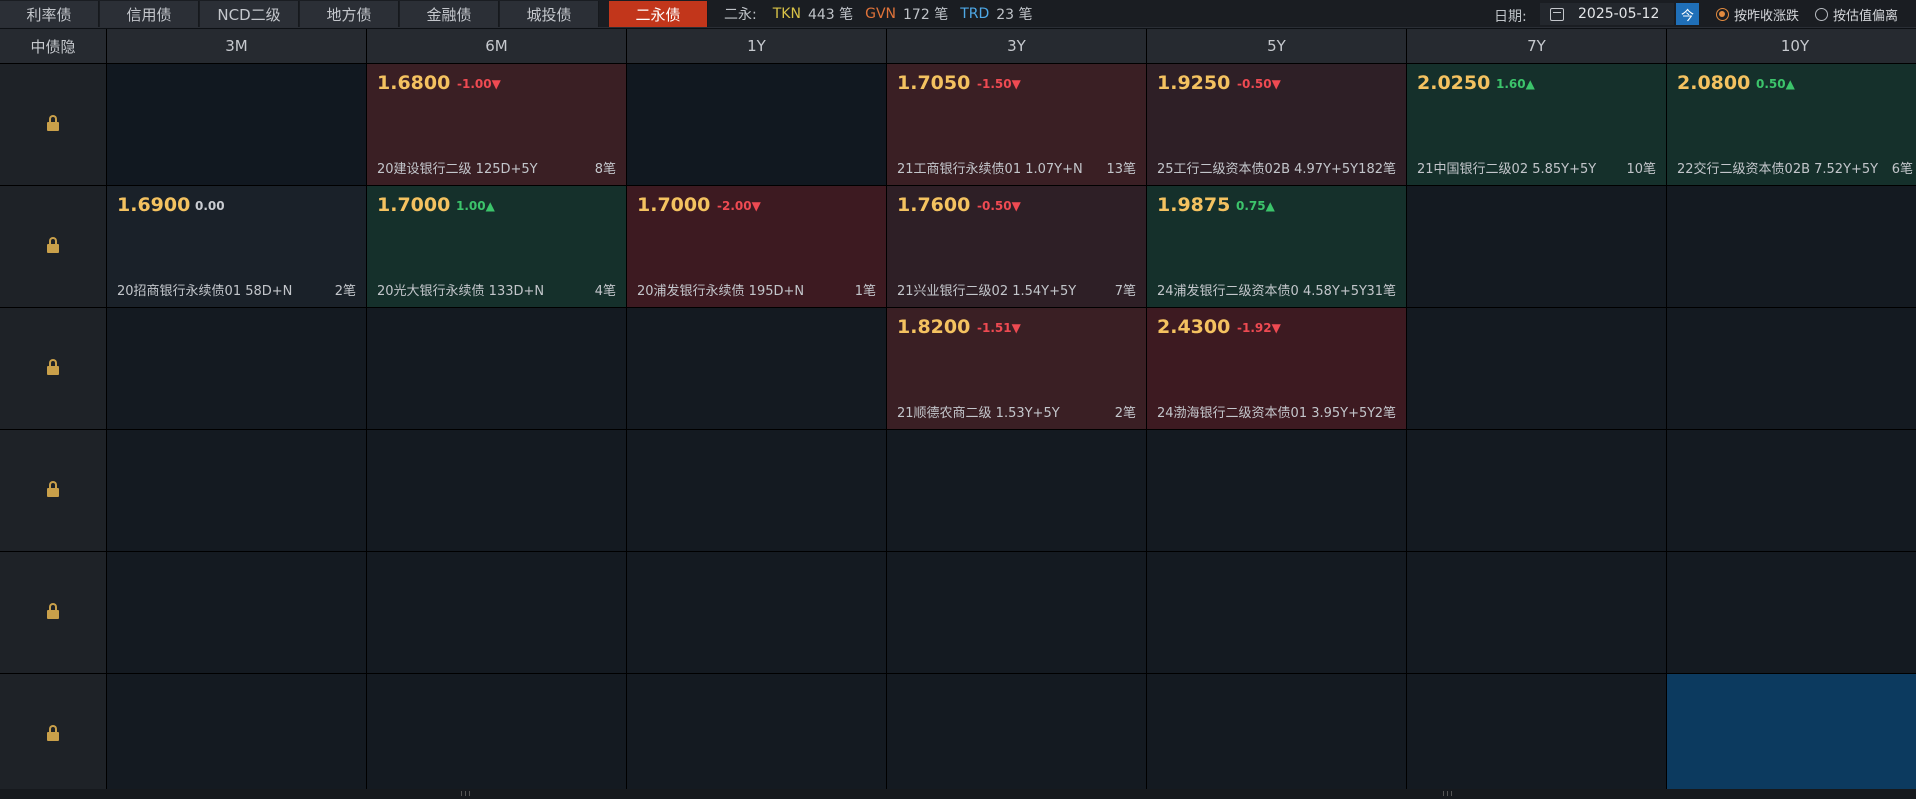 The height and width of the screenshot is (799, 1916). Describe the element at coordinates (1276, 124) in the screenshot. I see `quote-cell: 1.9250 -0.50▼ 25工行二级资本债02B 4.97Y+5Y 182笔` at that location.